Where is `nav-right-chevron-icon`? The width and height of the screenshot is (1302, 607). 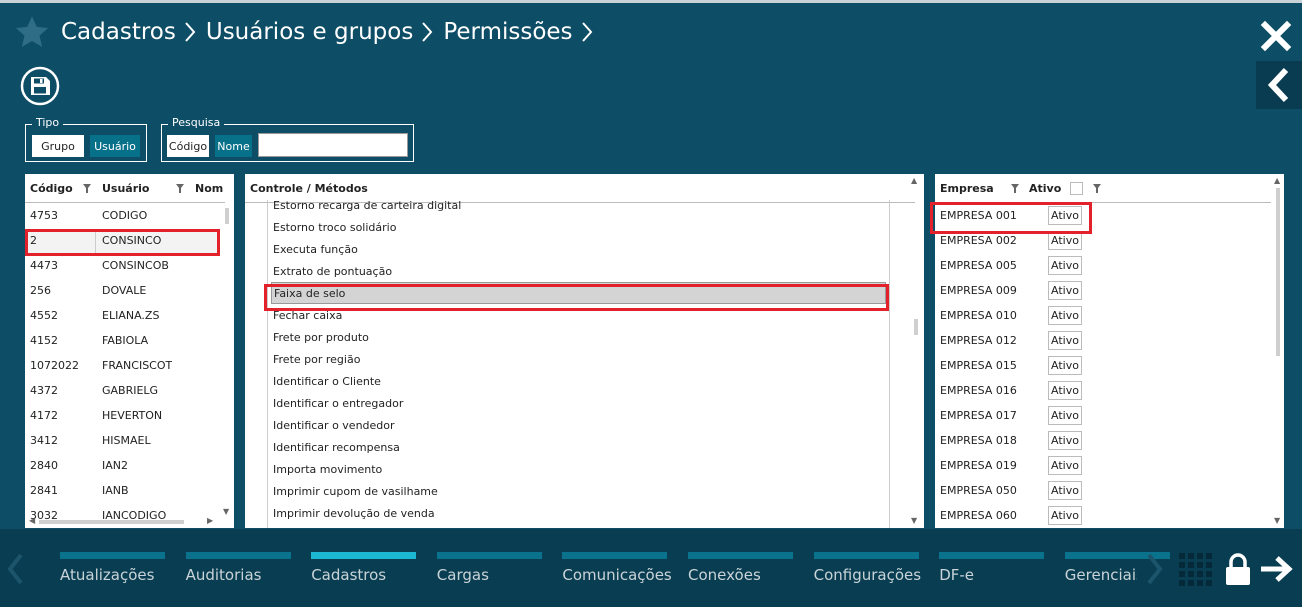
nav-right-chevron-icon is located at coordinates (1154, 569).